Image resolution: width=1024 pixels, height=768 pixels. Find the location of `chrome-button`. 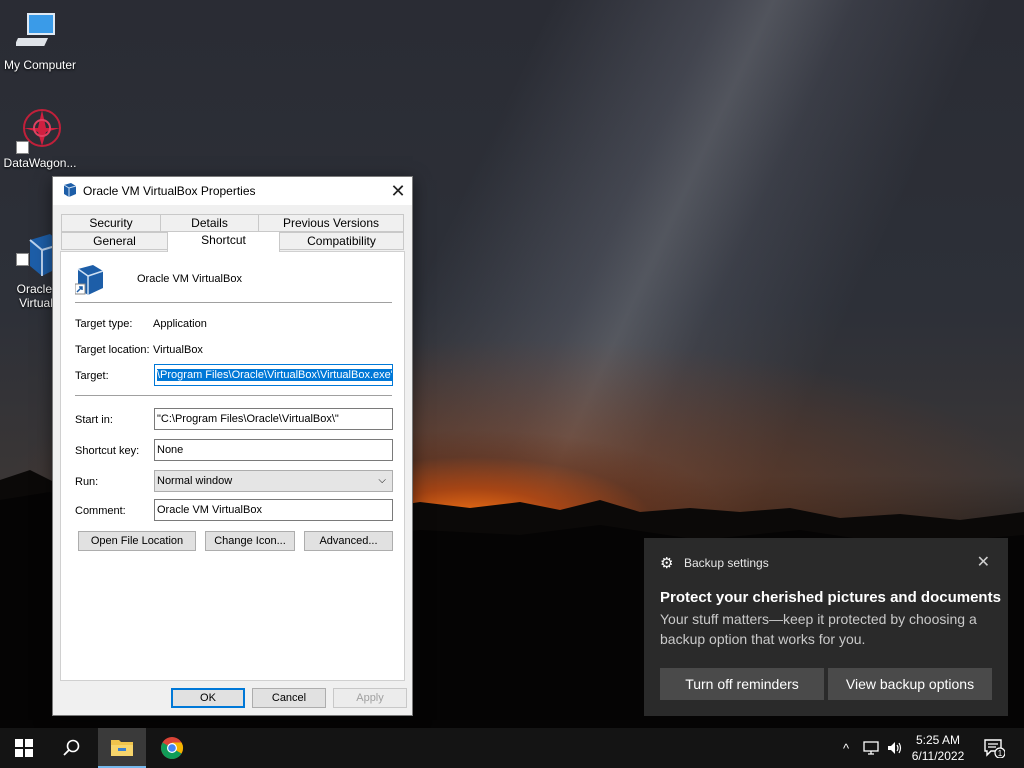

chrome-button is located at coordinates (172, 748).